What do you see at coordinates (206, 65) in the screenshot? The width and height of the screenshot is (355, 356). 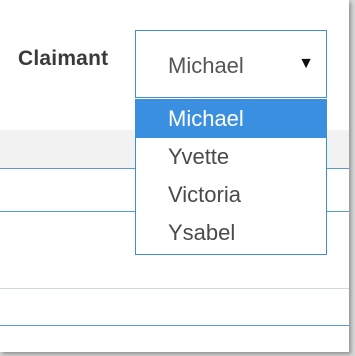 I see `select-current-value: Michael` at bounding box center [206, 65].